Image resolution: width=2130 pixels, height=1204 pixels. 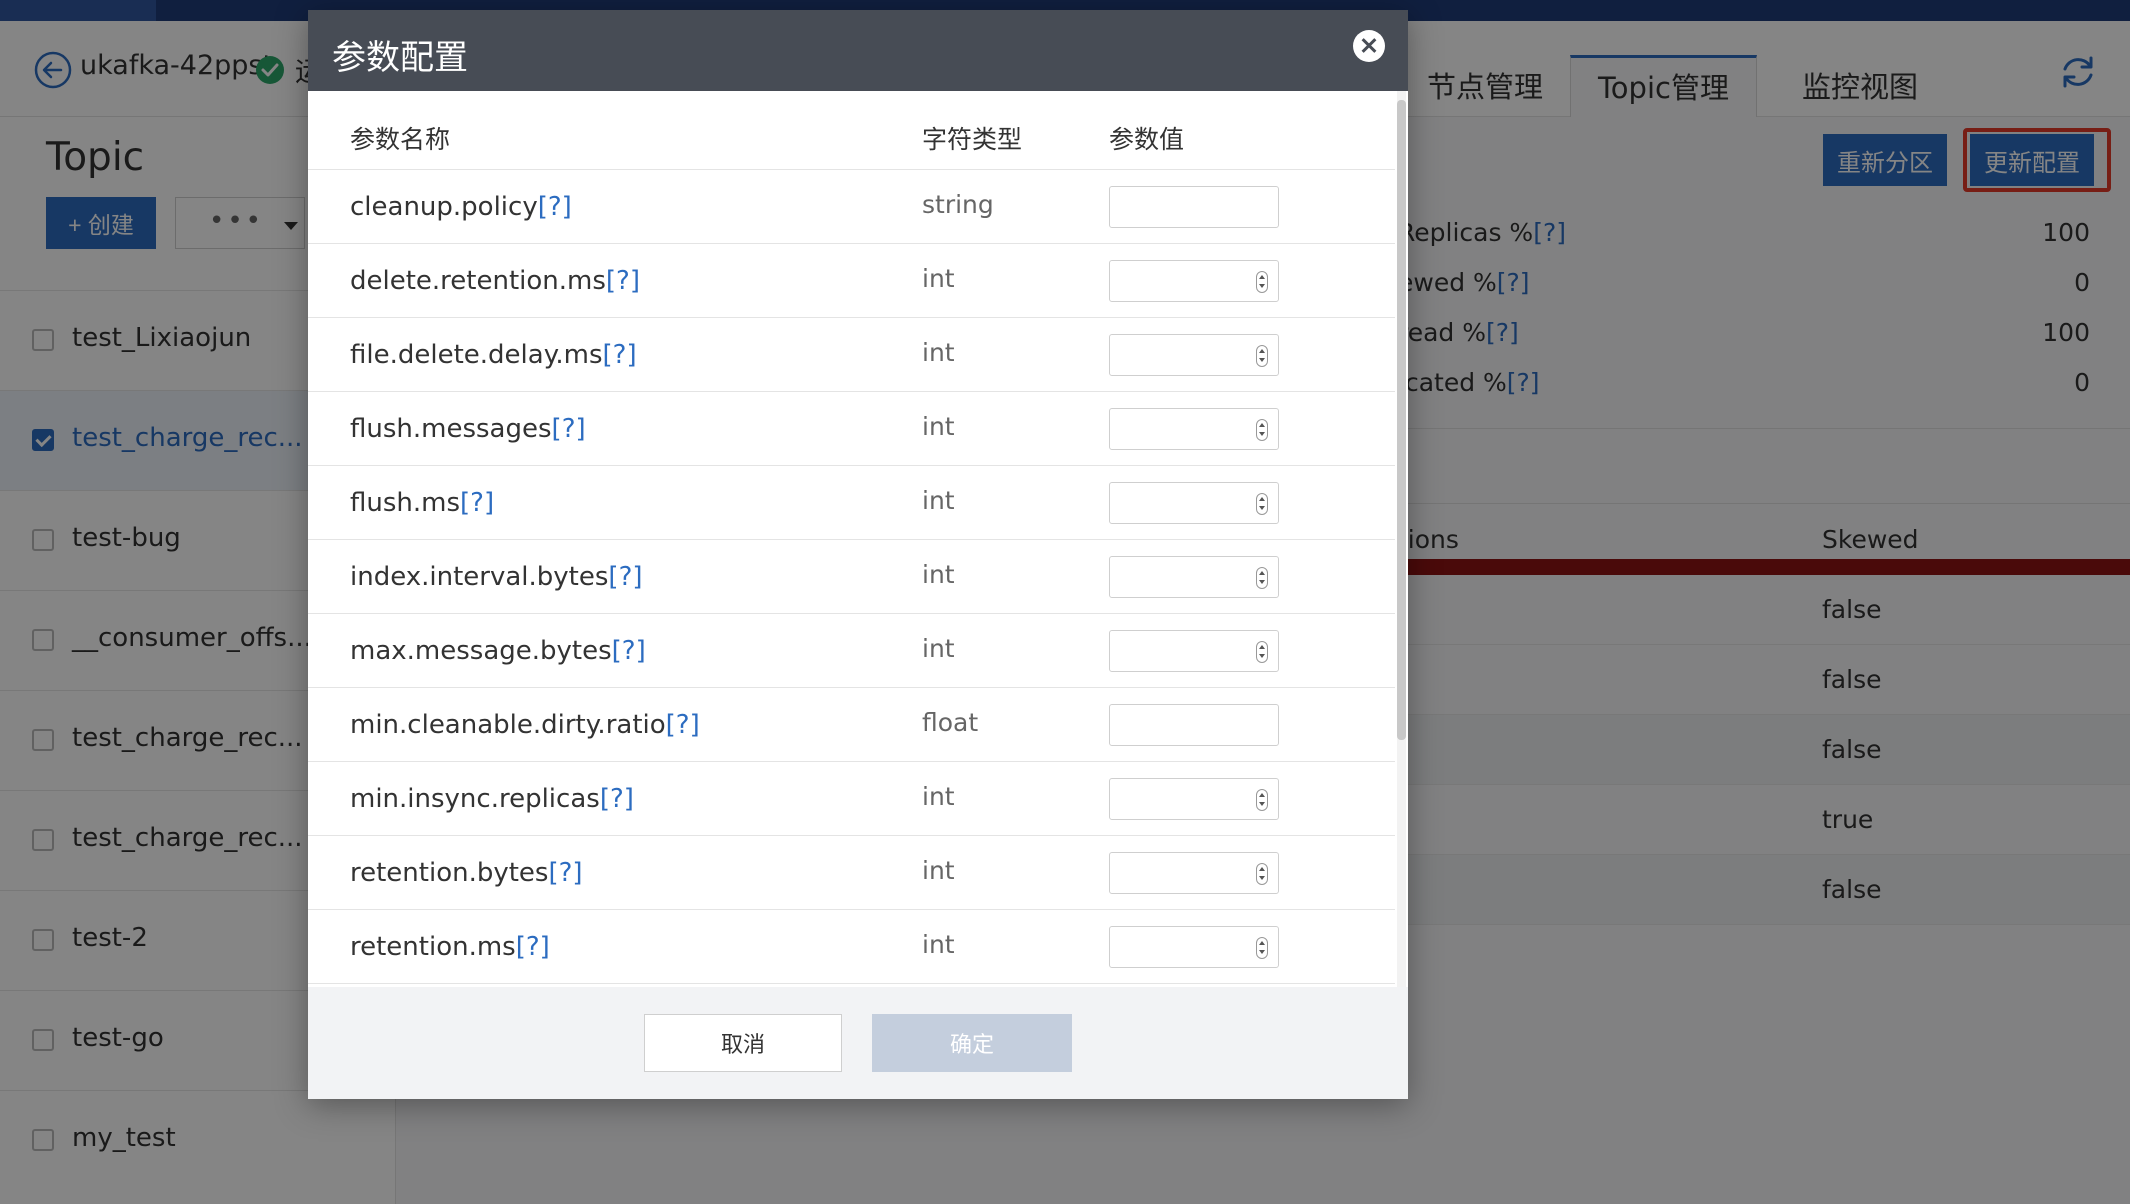 I want to click on param-name: delete.retention.ms[?], so click(x=495, y=281).